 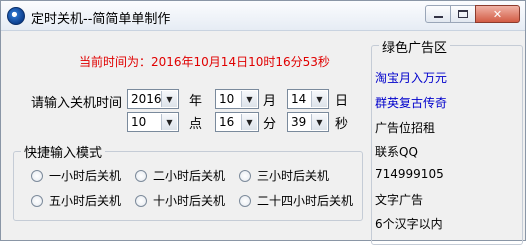 I want to click on radio-1h: 一小时后关机, so click(x=76, y=175).